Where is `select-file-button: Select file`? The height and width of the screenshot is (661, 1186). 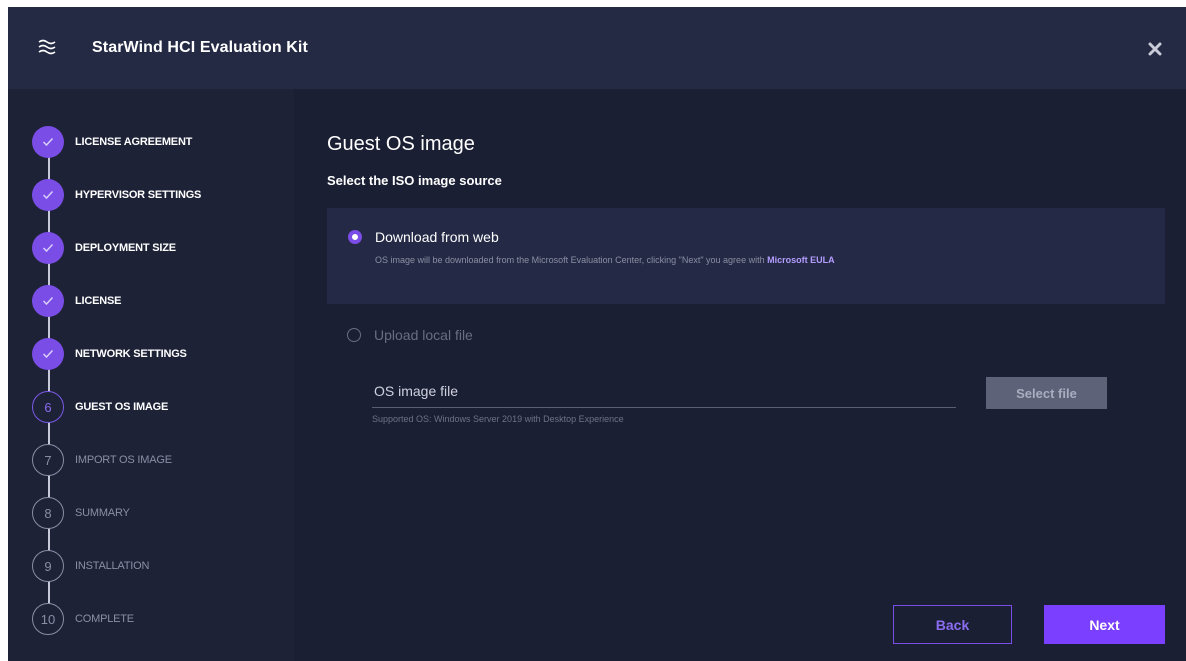
select-file-button: Select file is located at coordinates (1046, 393).